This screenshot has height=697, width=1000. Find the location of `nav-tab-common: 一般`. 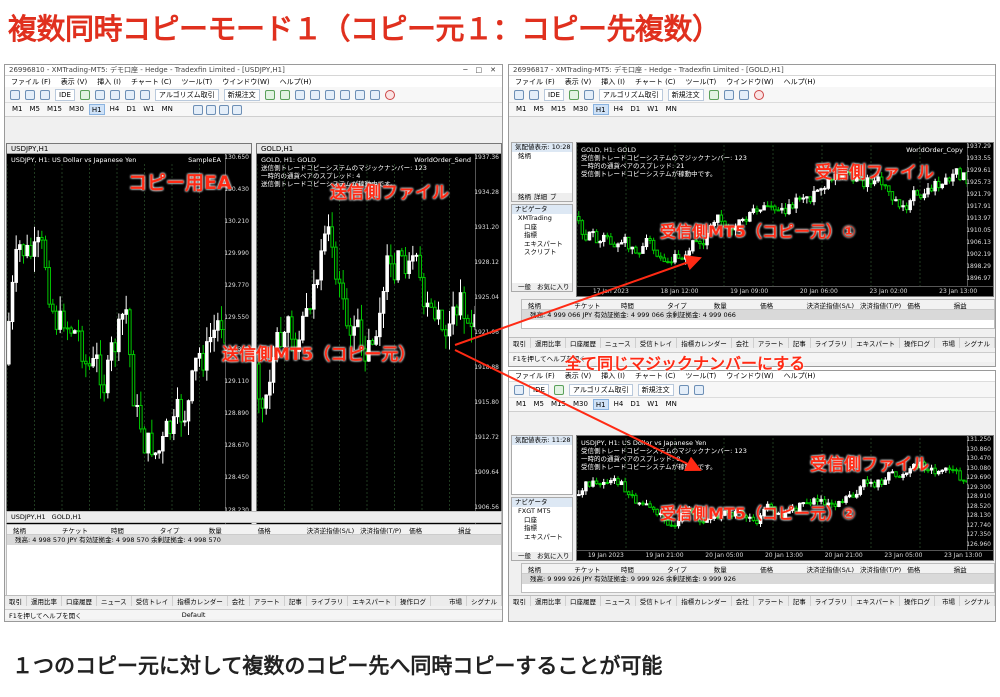

nav-tab-common: 一般 is located at coordinates (524, 287).